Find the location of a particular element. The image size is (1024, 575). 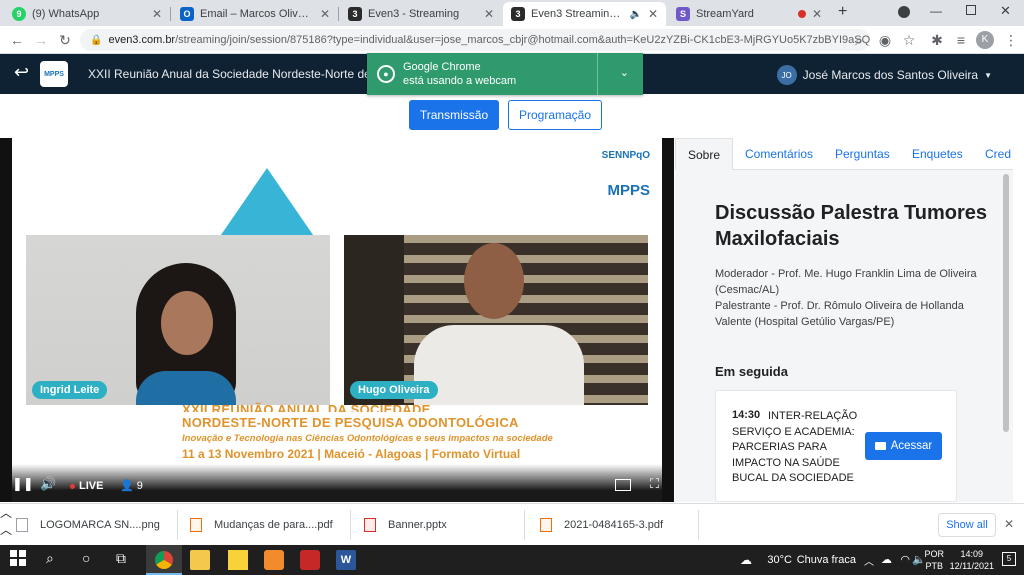

download-item: 2021-0484165-3.pdf is located at coordinates (601, 525).